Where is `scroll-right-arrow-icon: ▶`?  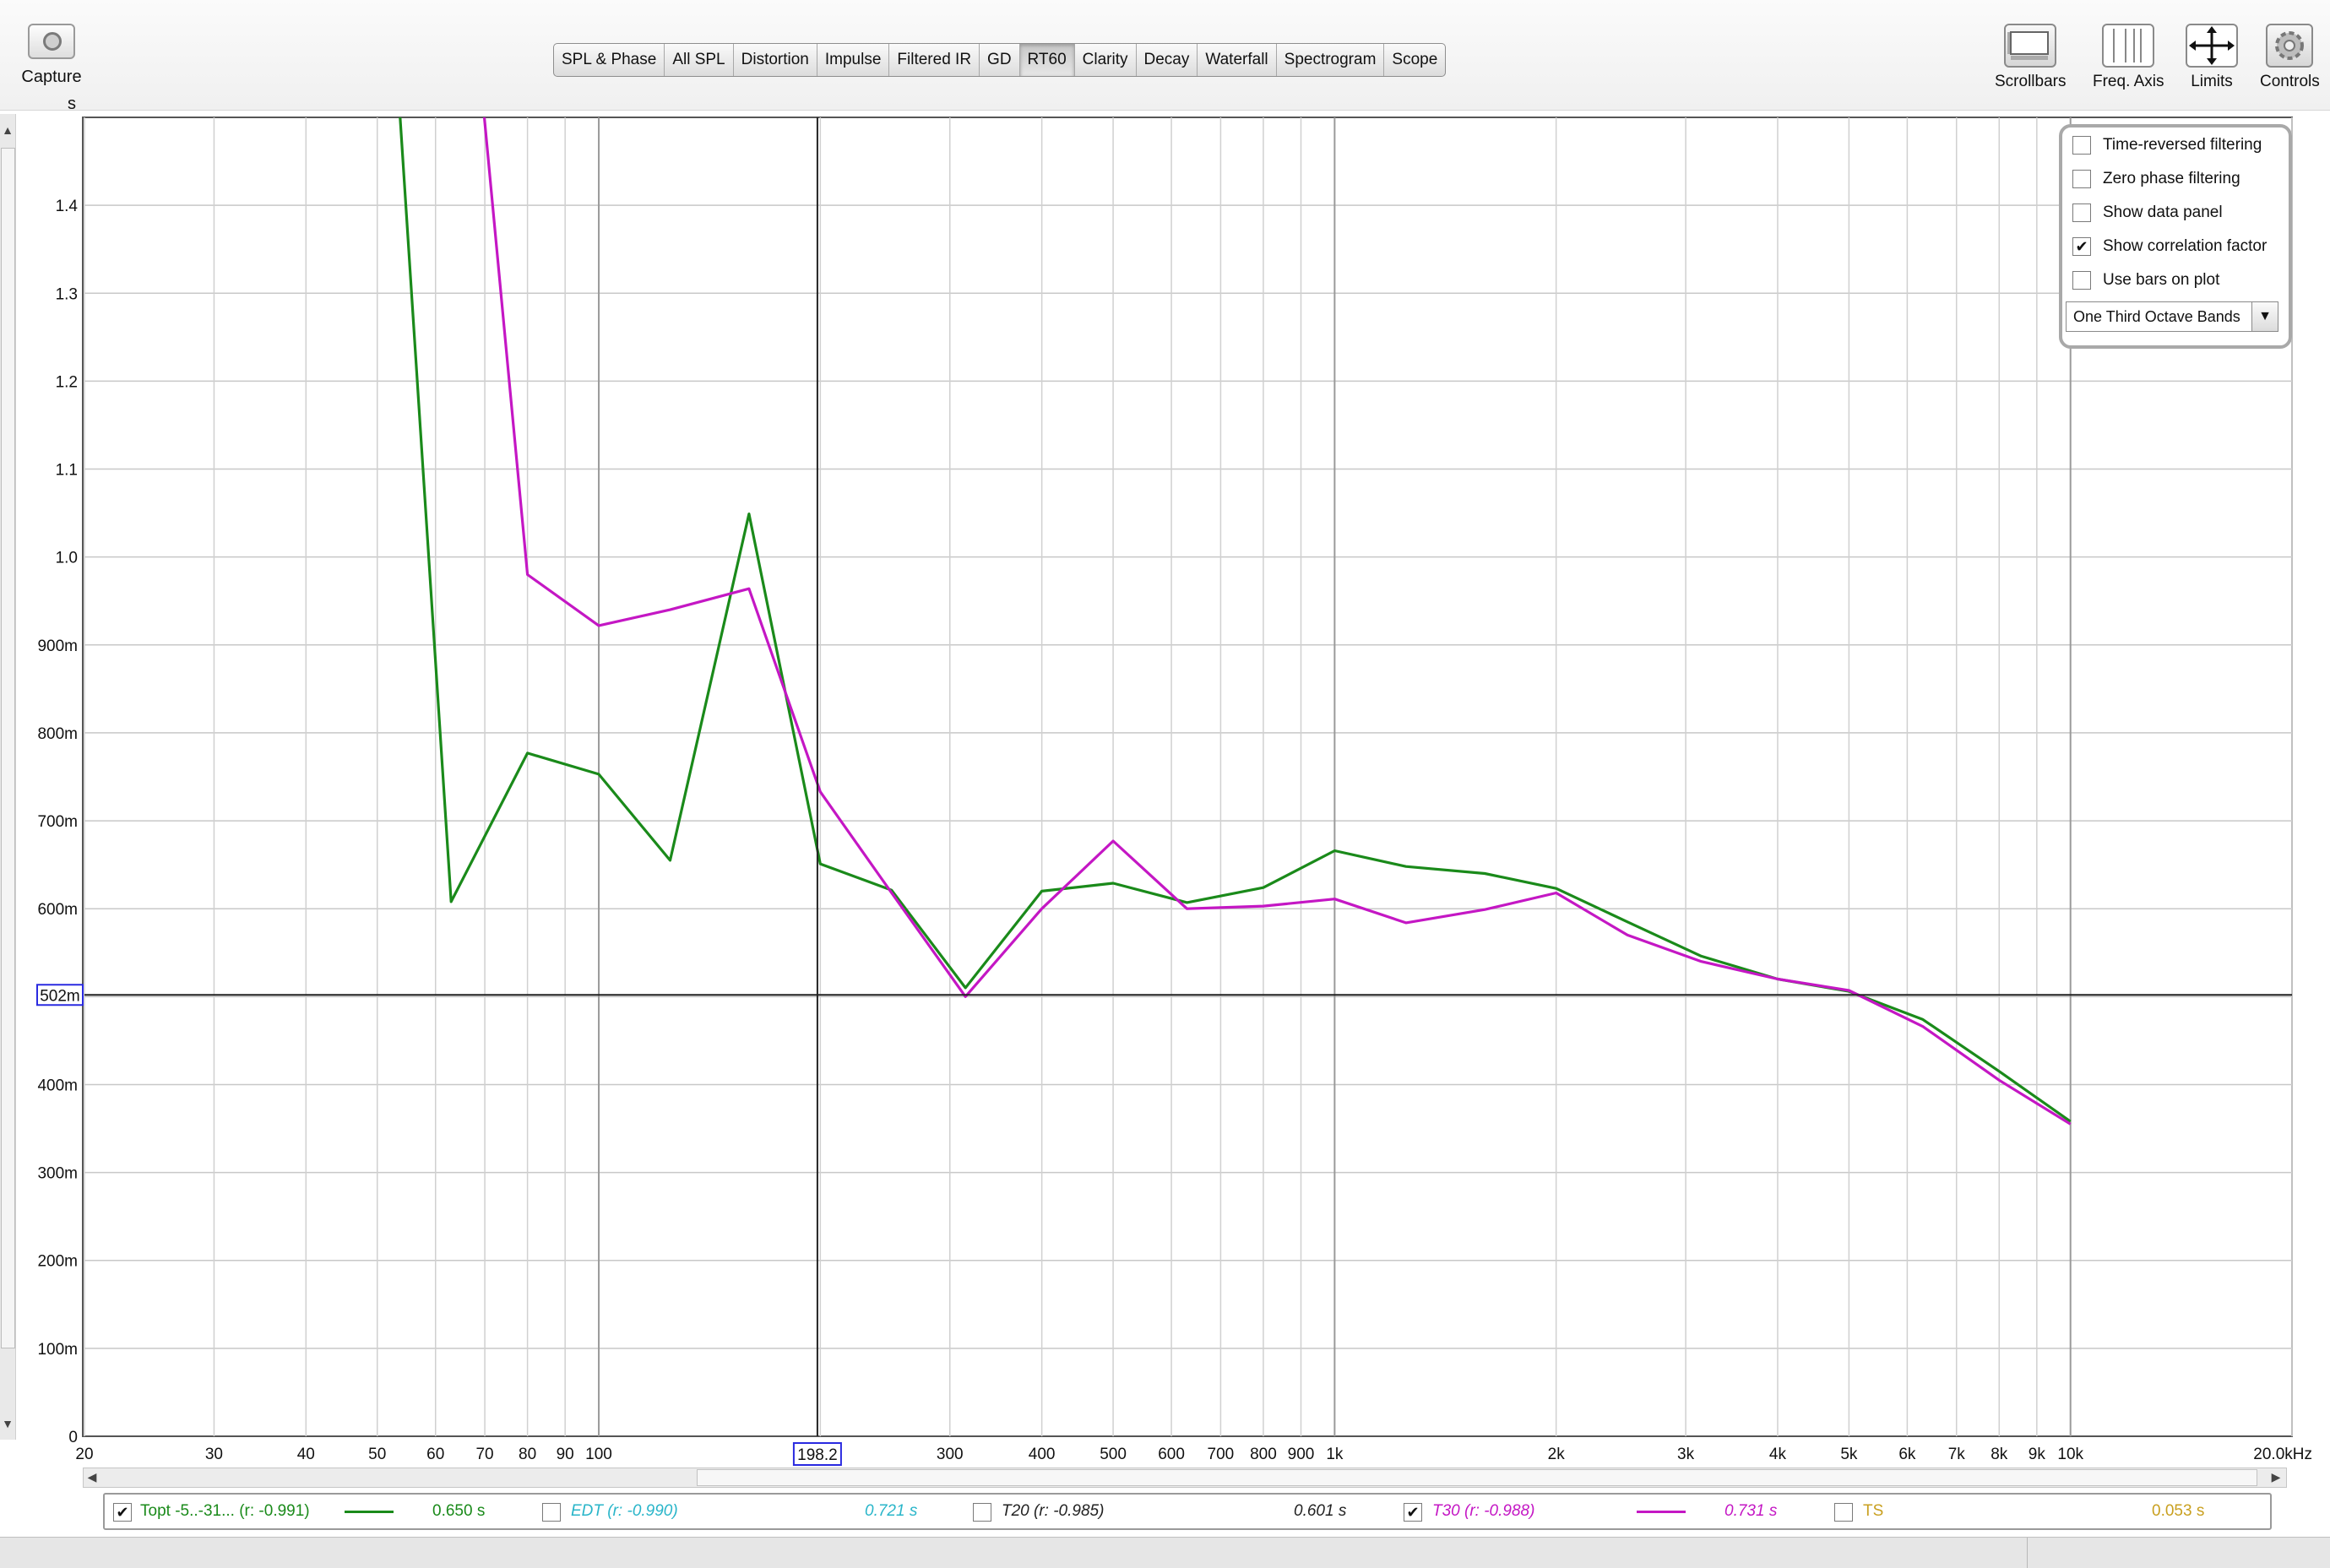 scroll-right-arrow-icon: ▶ is located at coordinates (2276, 1477).